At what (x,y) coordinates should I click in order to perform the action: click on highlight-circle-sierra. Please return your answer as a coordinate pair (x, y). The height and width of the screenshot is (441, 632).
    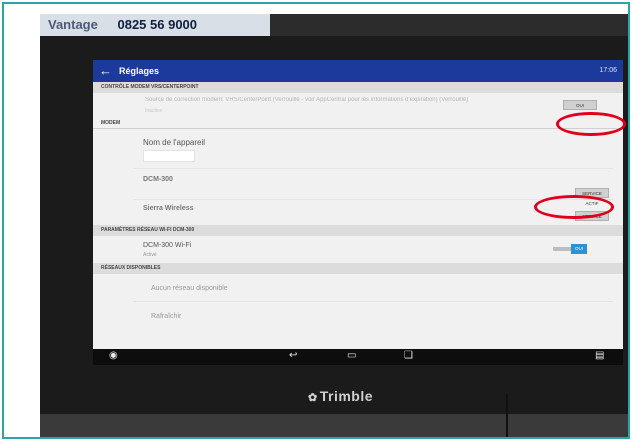
    Looking at the image, I should click on (574, 207).